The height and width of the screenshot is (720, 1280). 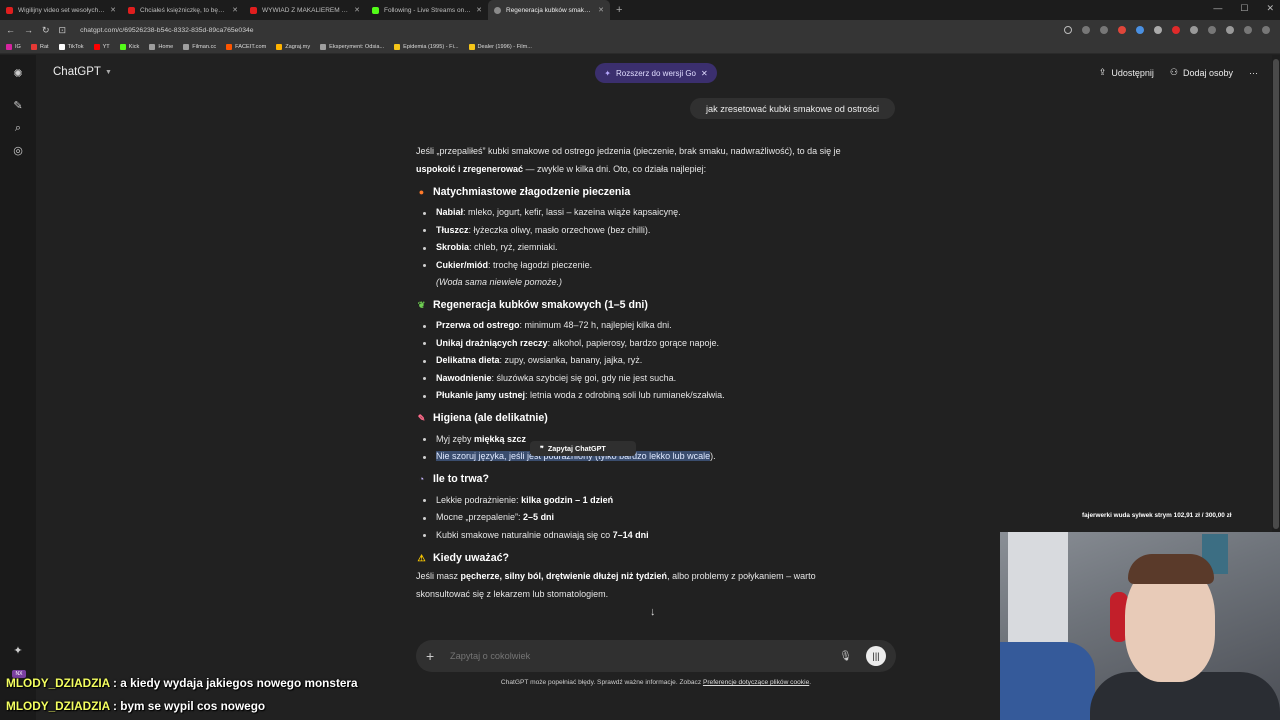 I want to click on bookmark-home: Home, so click(x=161, y=46).